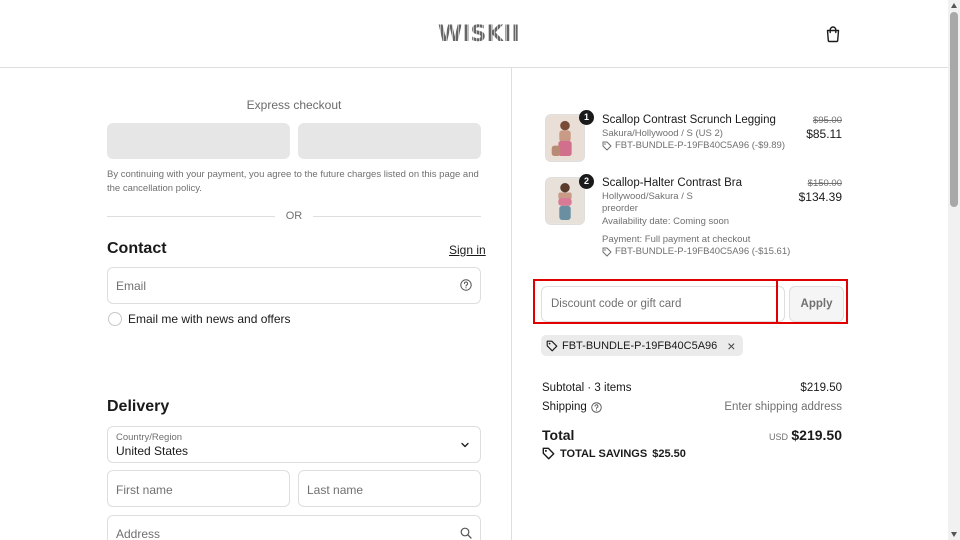  What do you see at coordinates (954, 270) in the screenshot?
I see `page-scrollbar` at bounding box center [954, 270].